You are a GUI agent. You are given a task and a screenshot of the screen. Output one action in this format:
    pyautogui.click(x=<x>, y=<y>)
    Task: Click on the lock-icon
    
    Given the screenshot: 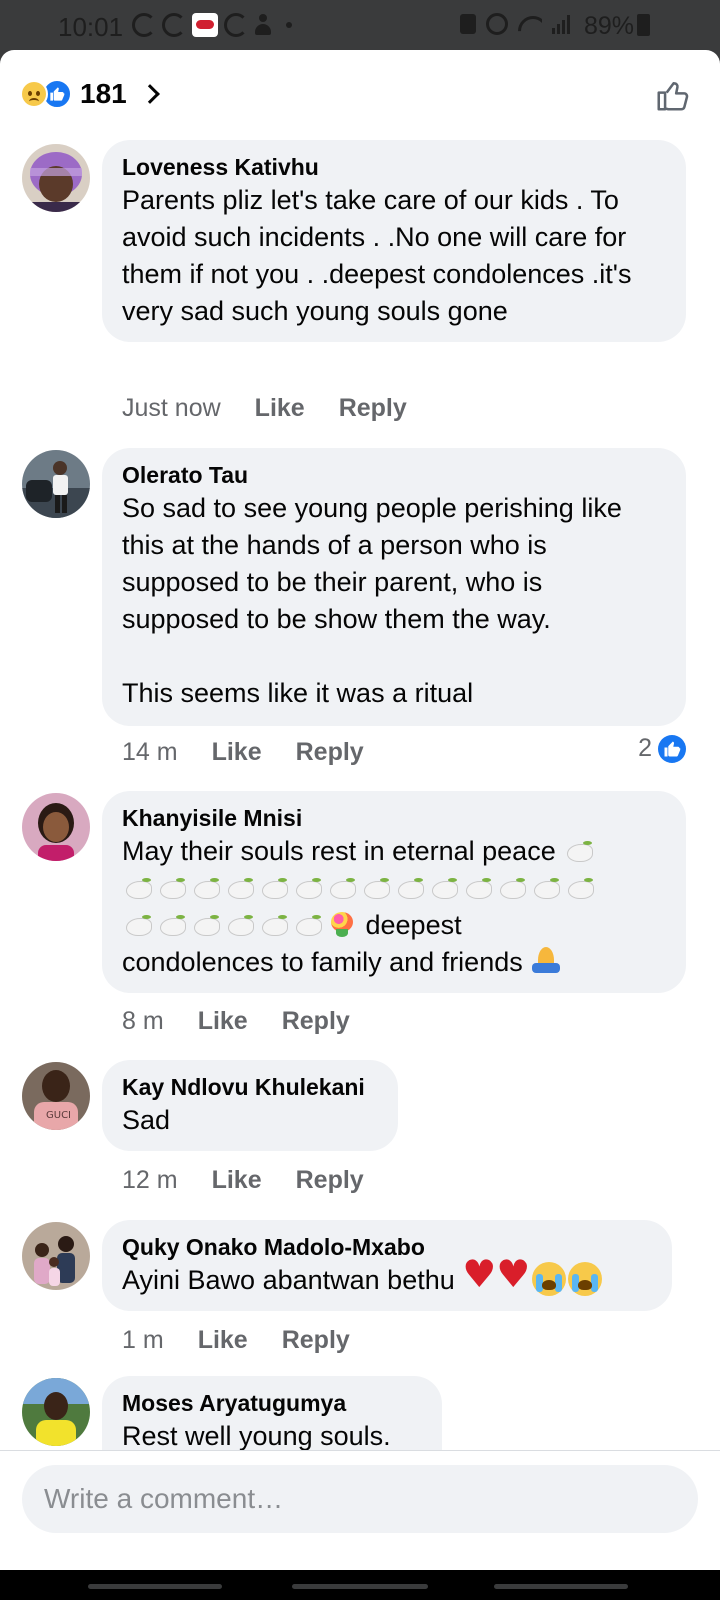 What is the action you would take?
    pyautogui.click(x=468, y=24)
    